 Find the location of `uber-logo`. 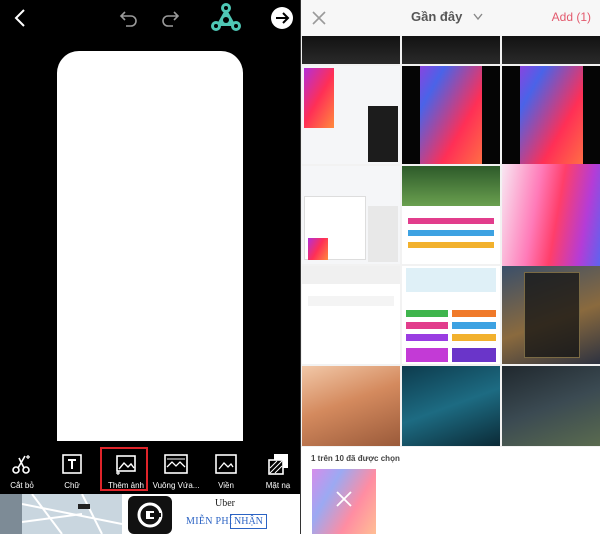

uber-logo is located at coordinates (150, 515).